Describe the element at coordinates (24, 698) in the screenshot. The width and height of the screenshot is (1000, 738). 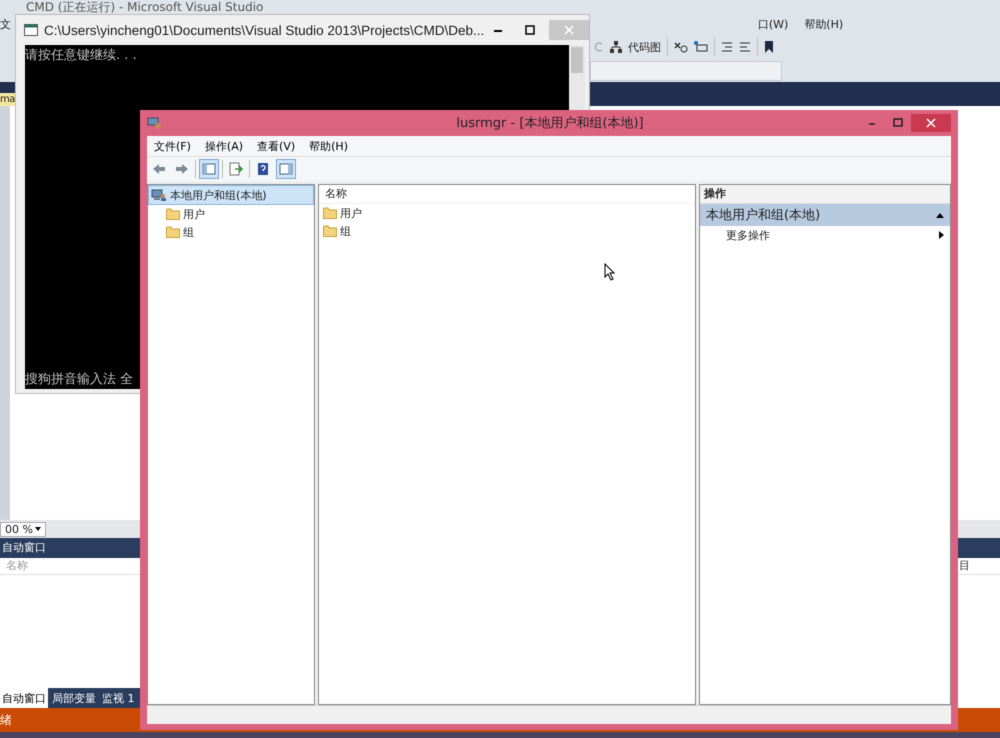
I see `panel-tab: 自动窗口` at that location.